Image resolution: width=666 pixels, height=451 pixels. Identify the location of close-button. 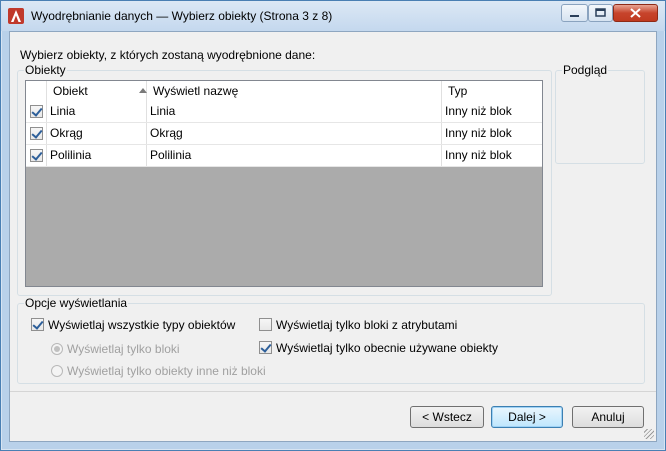
(635, 13).